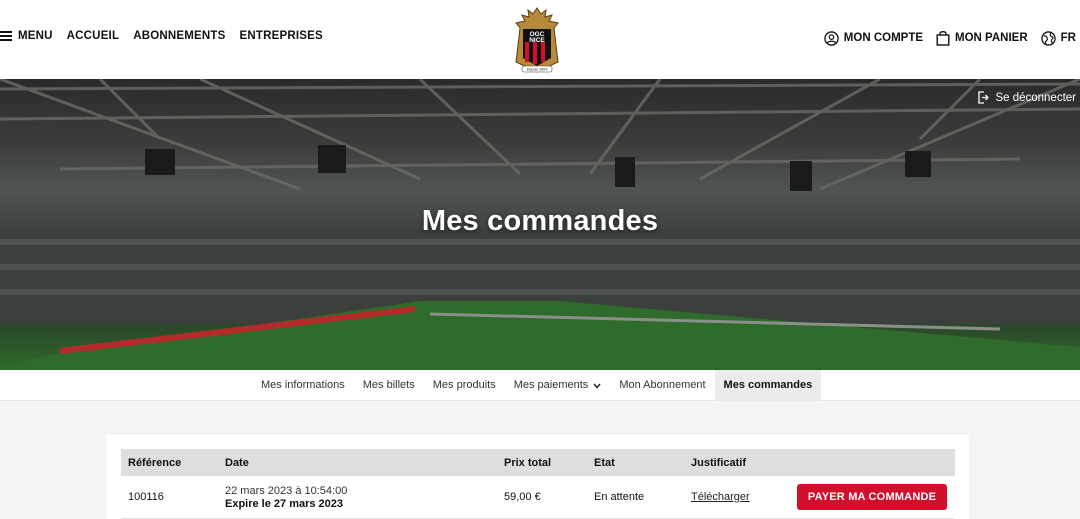  I want to click on tab-mon-abonnement: Mon Abonnement, so click(662, 385).